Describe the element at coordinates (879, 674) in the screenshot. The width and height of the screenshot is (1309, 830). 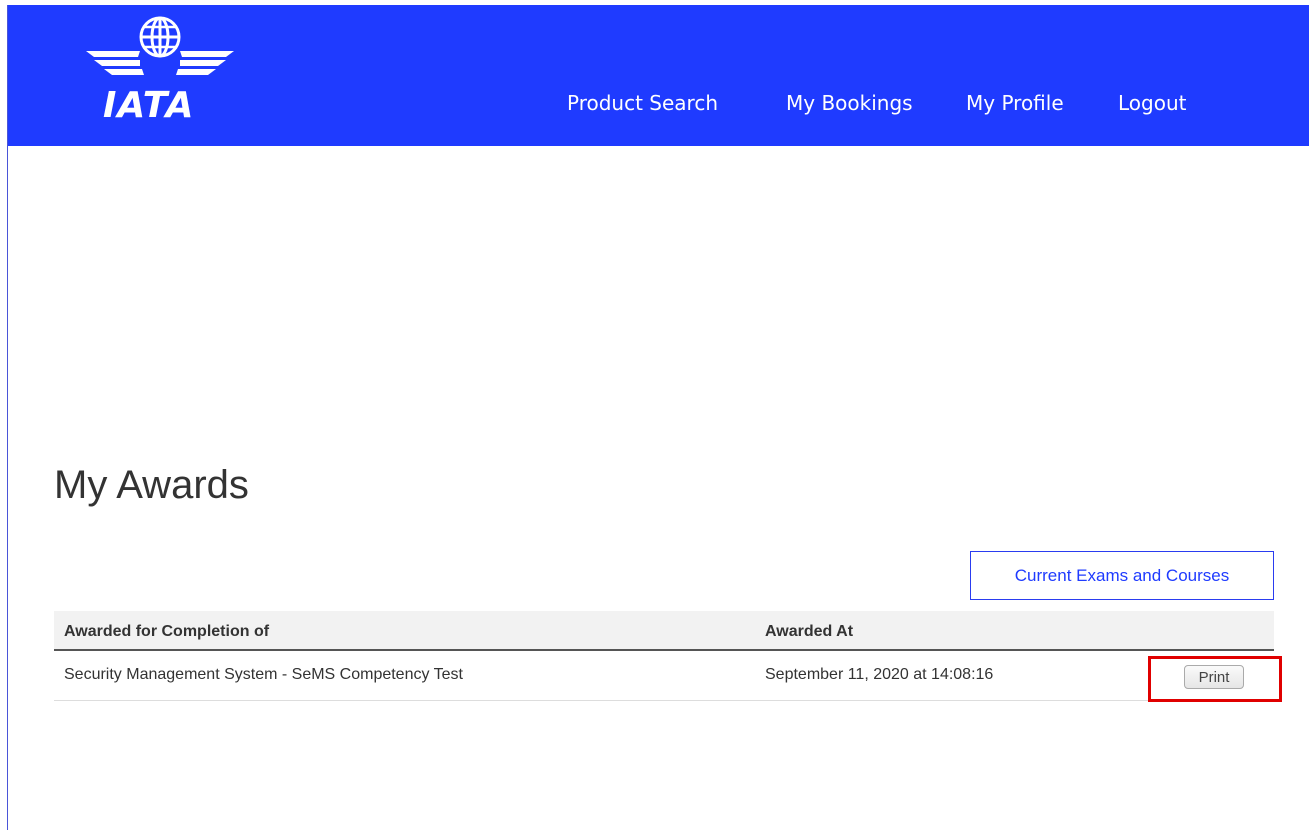
I see `cell-awarded-at: September 11, 2020 at 14:08:16` at that location.